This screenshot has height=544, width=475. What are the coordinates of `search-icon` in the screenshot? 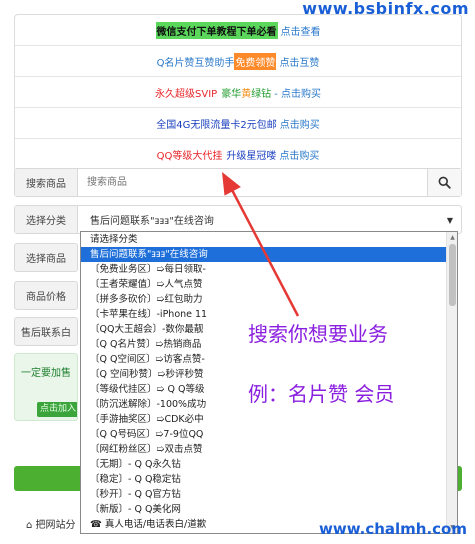 It's located at (444, 182).